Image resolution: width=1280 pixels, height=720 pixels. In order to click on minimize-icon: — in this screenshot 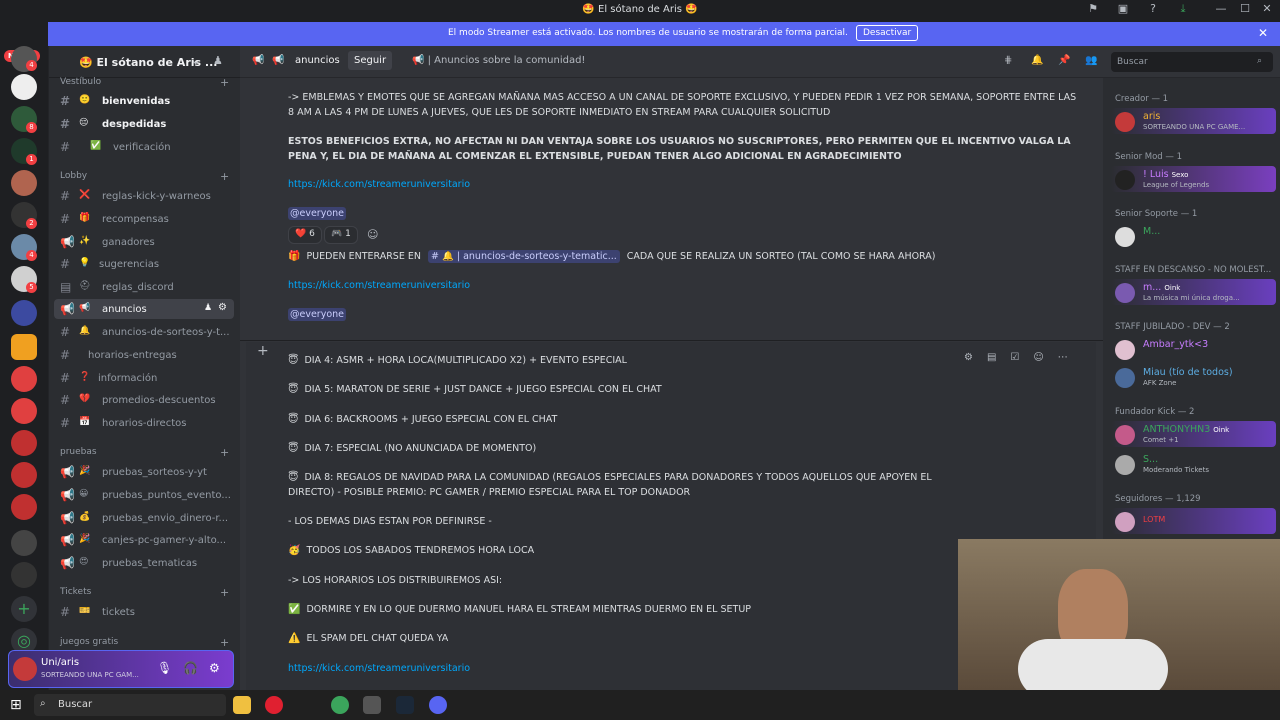, I will do `click(1221, 11)`.